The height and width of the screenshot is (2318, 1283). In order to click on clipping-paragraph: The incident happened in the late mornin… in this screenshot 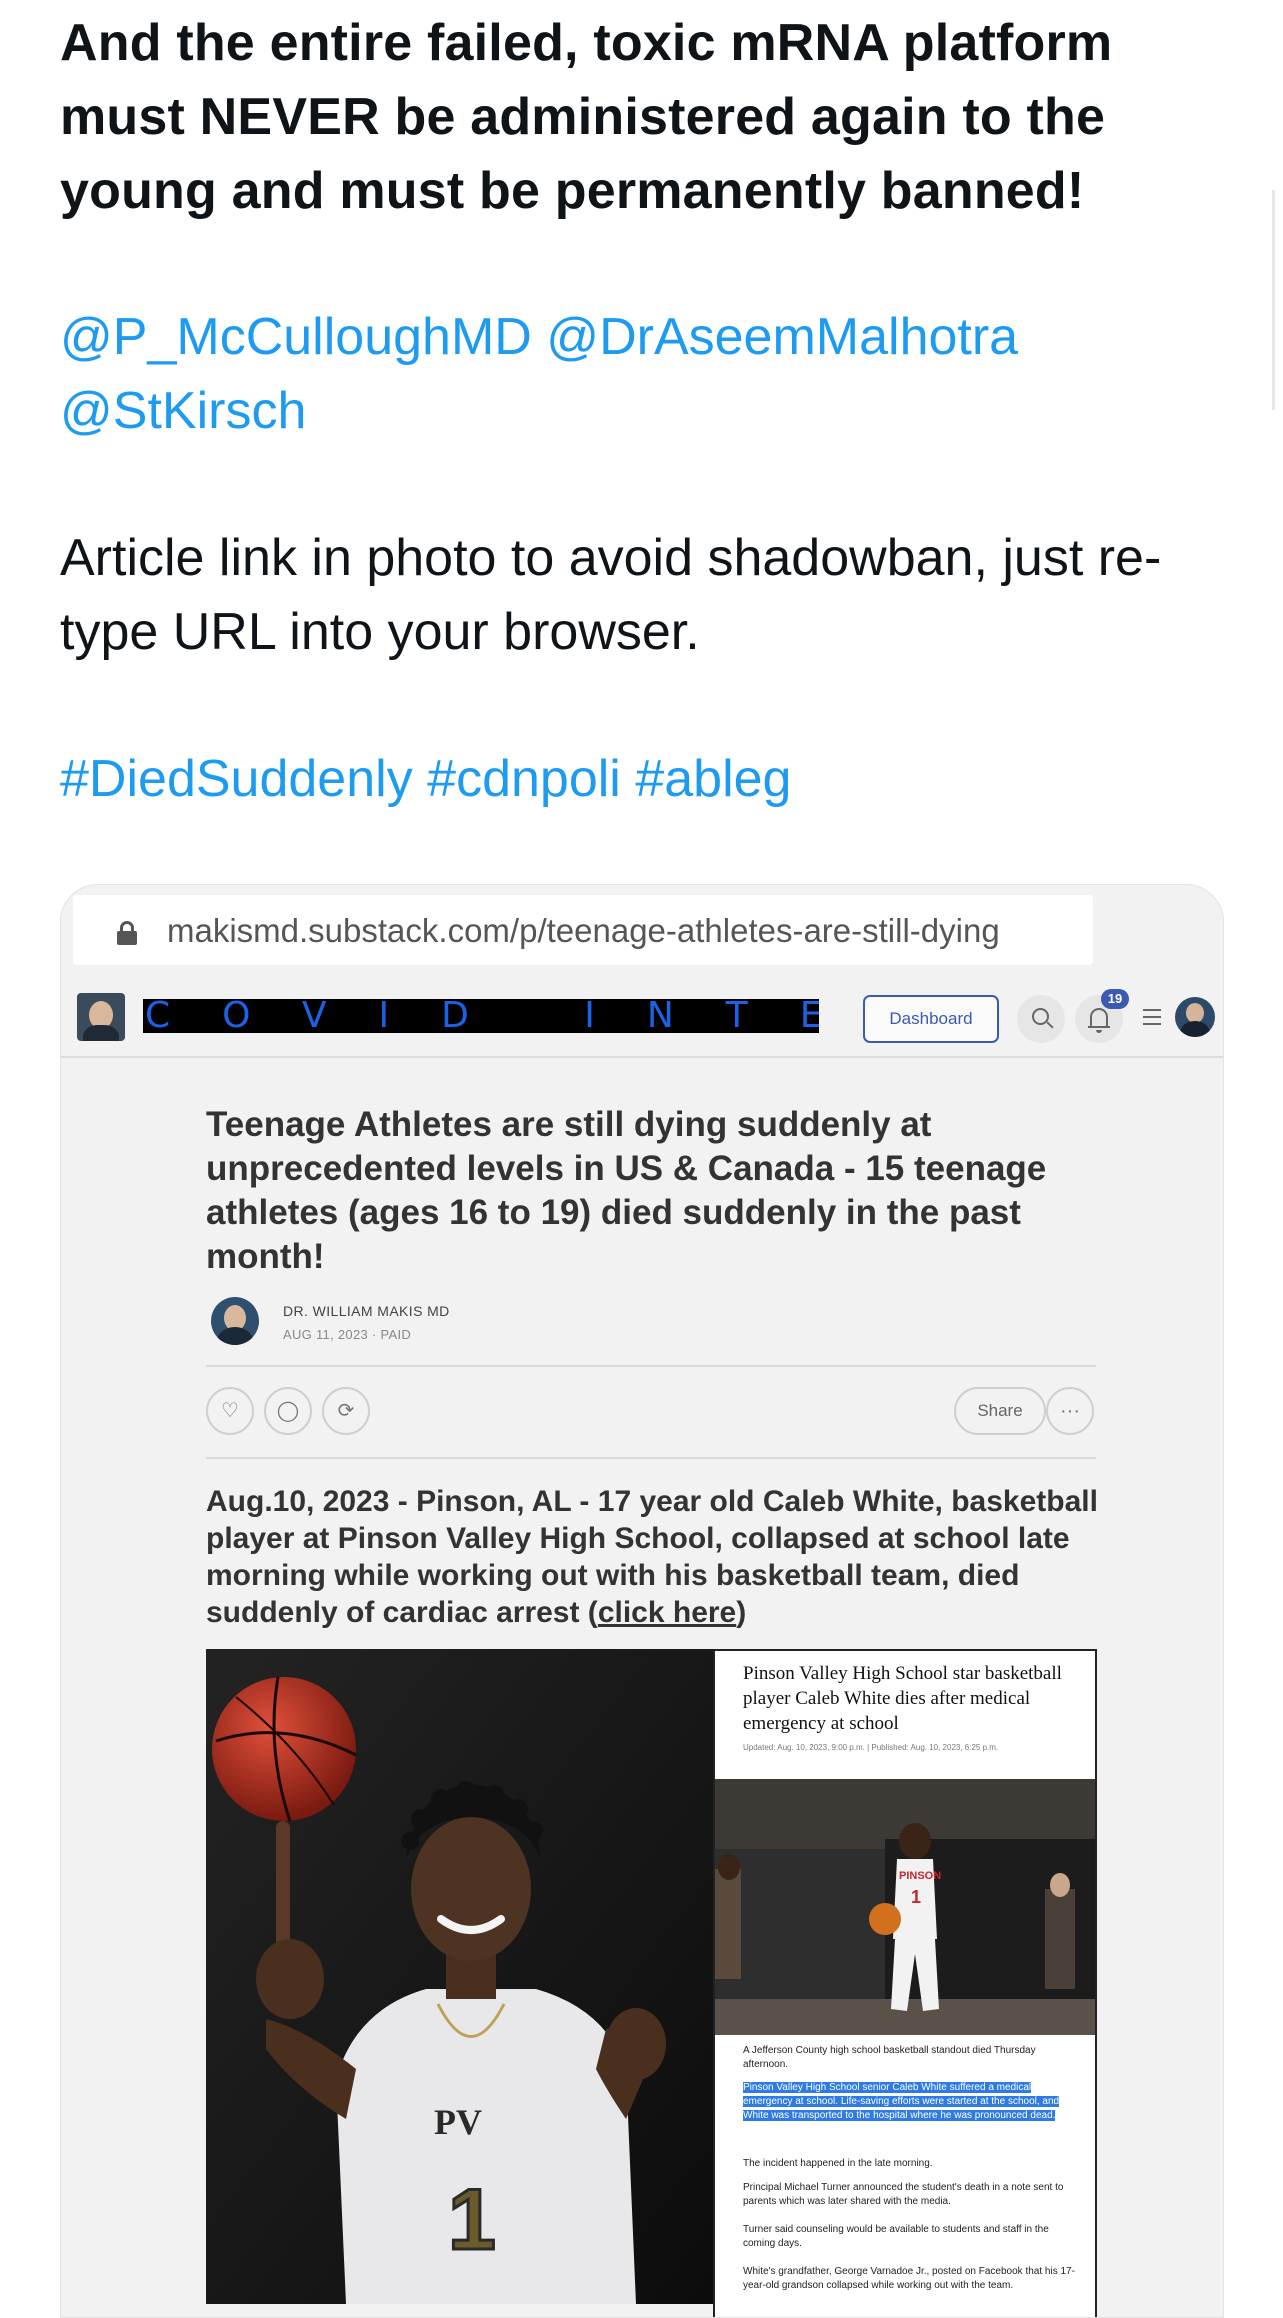, I will do `click(838, 2163)`.